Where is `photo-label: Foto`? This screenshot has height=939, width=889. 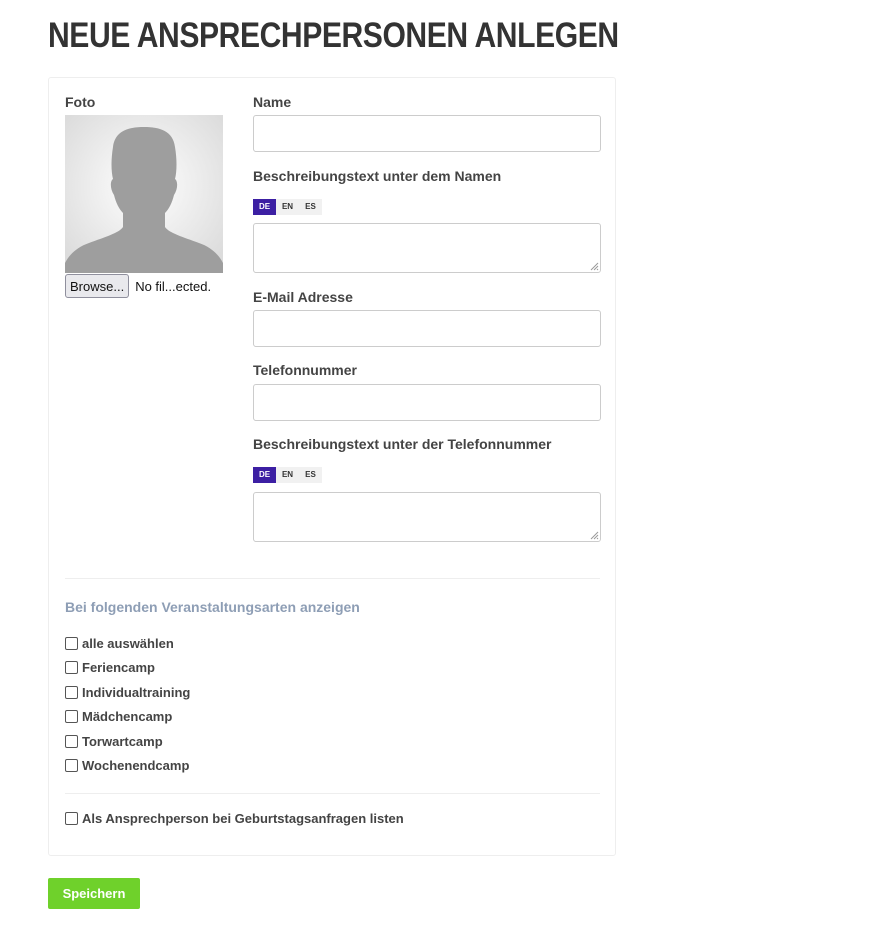
photo-label: Foto is located at coordinates (80, 102).